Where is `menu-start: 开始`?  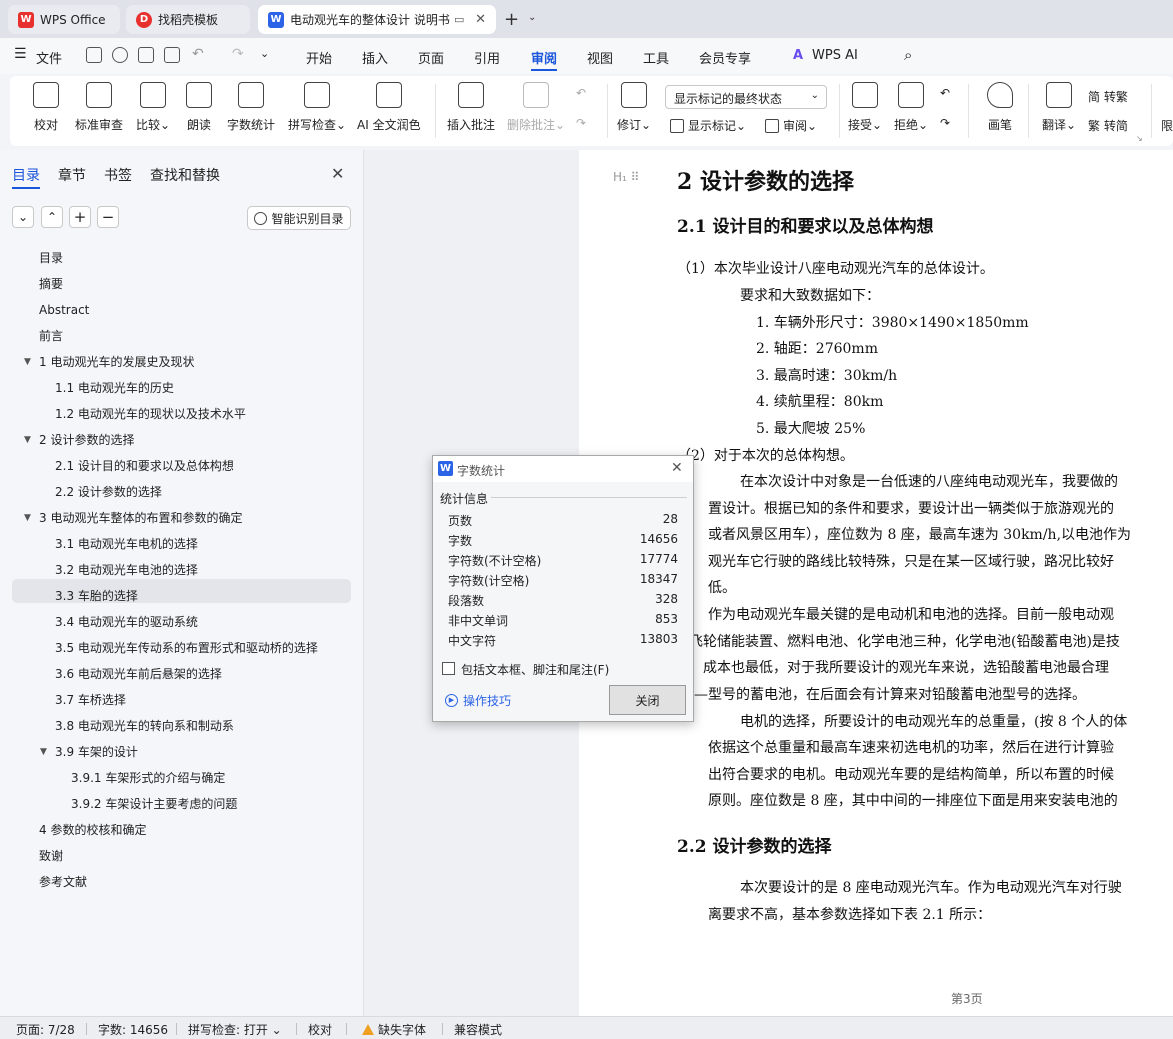
menu-start: 开始 is located at coordinates (319, 57).